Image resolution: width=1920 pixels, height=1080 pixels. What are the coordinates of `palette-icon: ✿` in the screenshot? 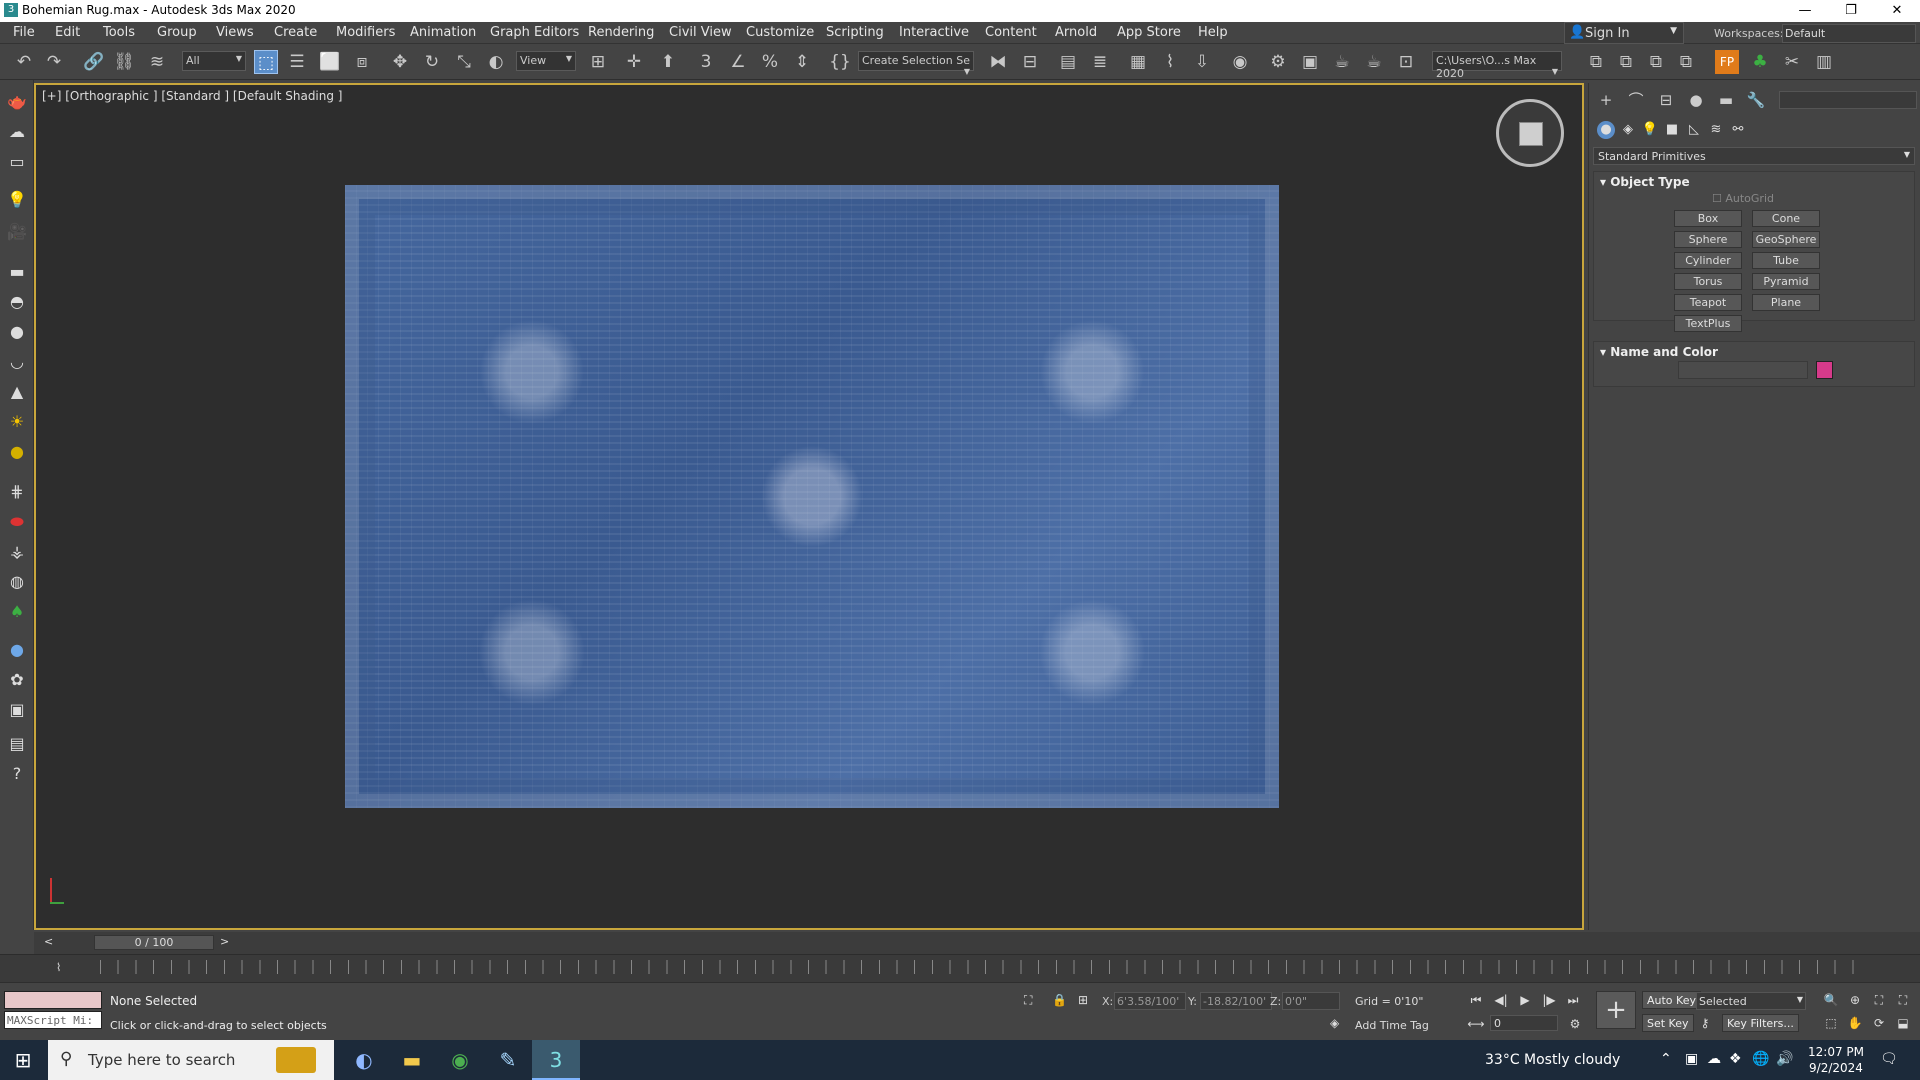 It's located at (17, 680).